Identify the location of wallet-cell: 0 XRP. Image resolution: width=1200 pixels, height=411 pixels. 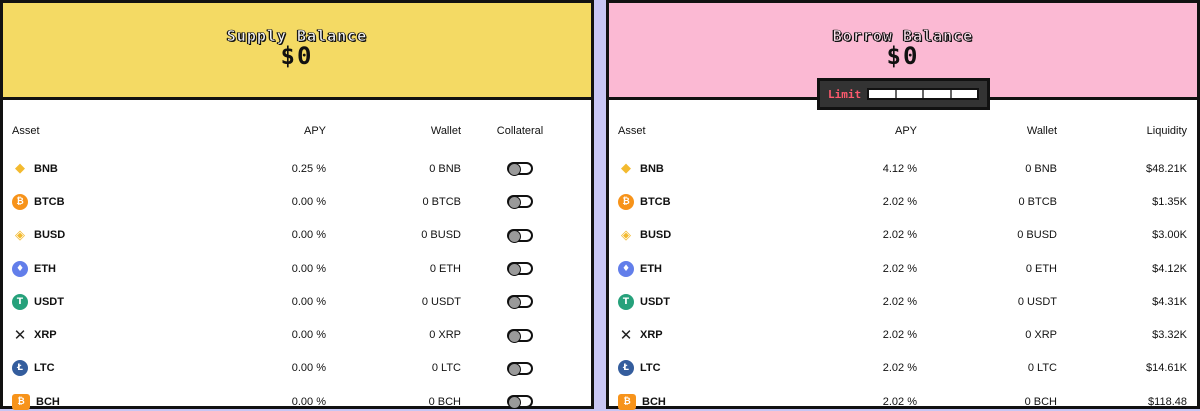
(445, 335).